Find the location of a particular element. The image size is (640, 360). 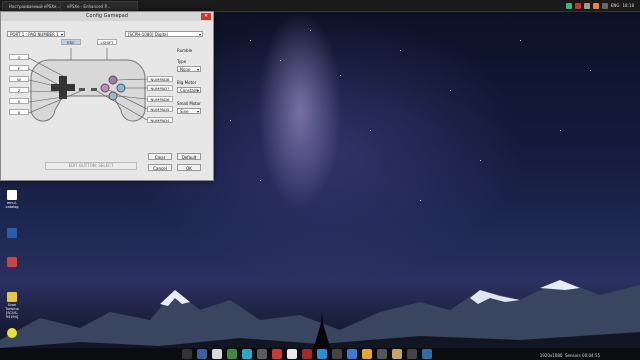

edit-button-status: EDIT BUTTON: SELECT is located at coordinates (91, 166).